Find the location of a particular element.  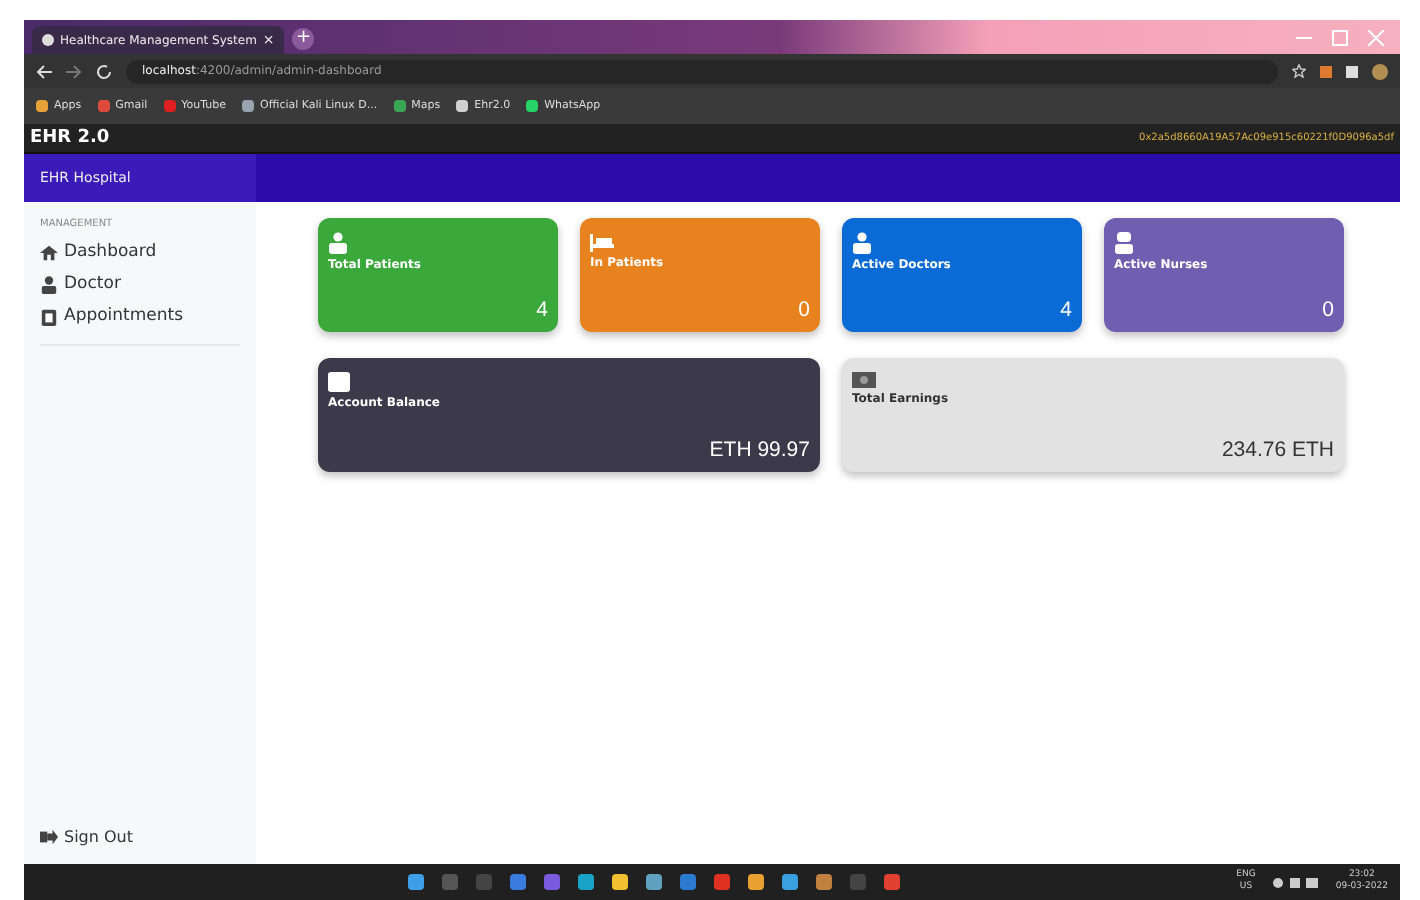

profile-avatar is located at coordinates (1380, 71).